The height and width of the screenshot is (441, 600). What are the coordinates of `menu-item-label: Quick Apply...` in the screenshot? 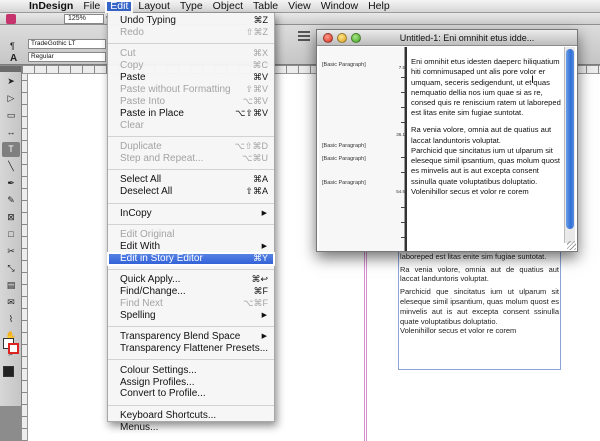 It's located at (150, 280).